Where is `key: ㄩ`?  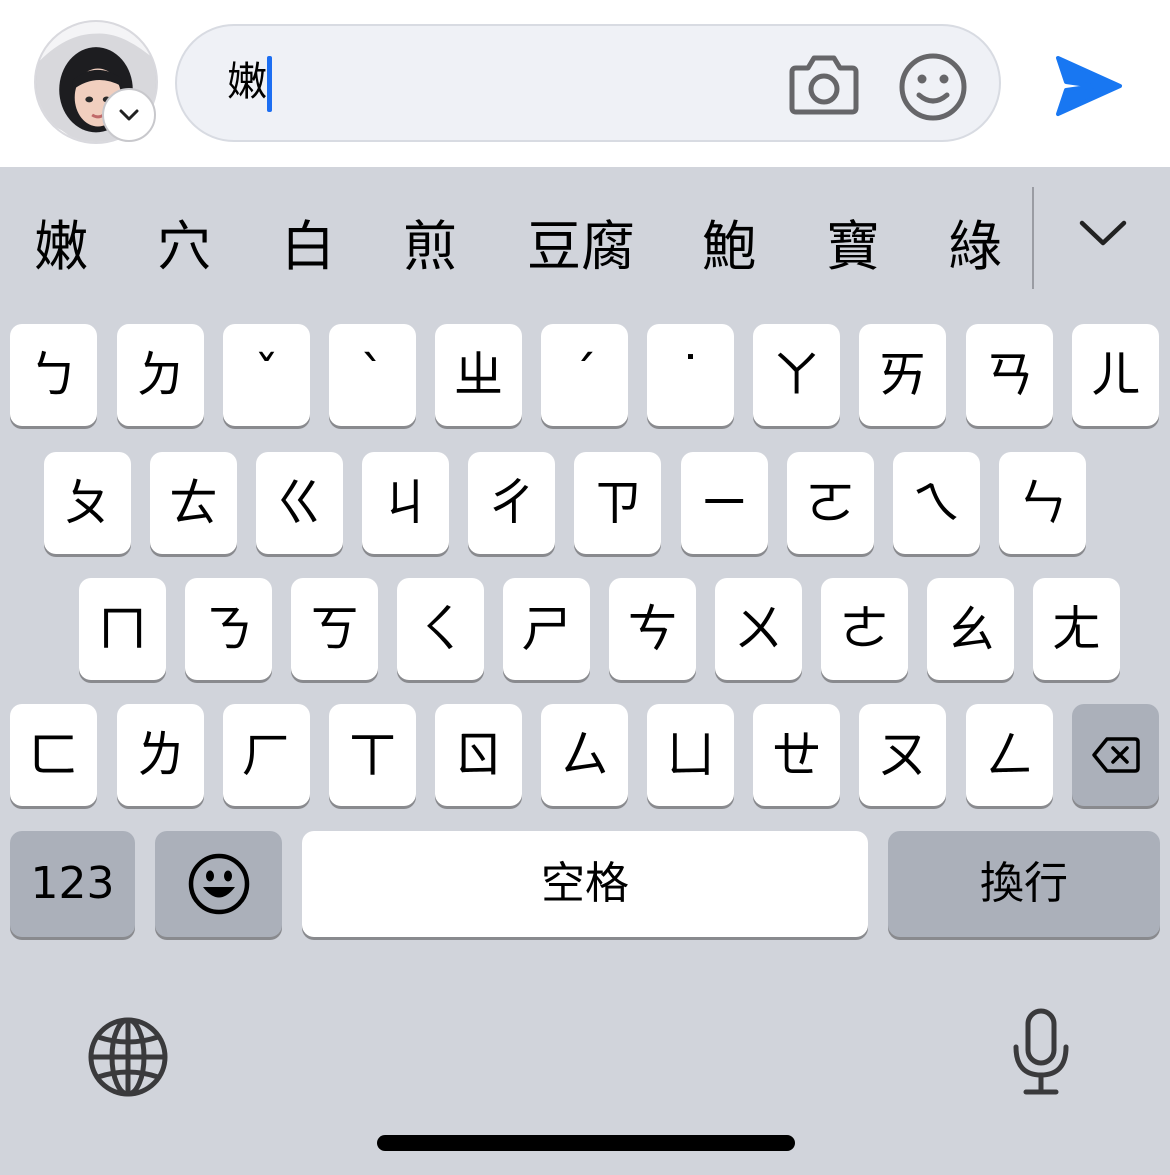 key: ㄩ is located at coordinates (690, 755).